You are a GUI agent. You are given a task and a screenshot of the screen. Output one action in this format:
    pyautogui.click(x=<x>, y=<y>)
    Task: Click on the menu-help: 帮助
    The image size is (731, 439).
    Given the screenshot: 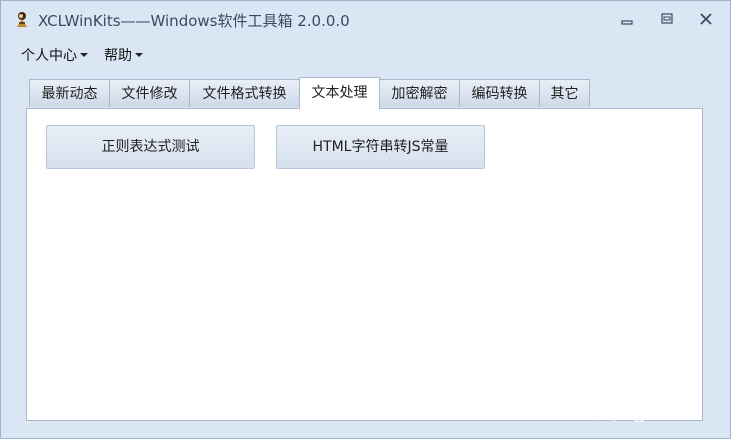 What is the action you would take?
    pyautogui.click(x=123, y=56)
    